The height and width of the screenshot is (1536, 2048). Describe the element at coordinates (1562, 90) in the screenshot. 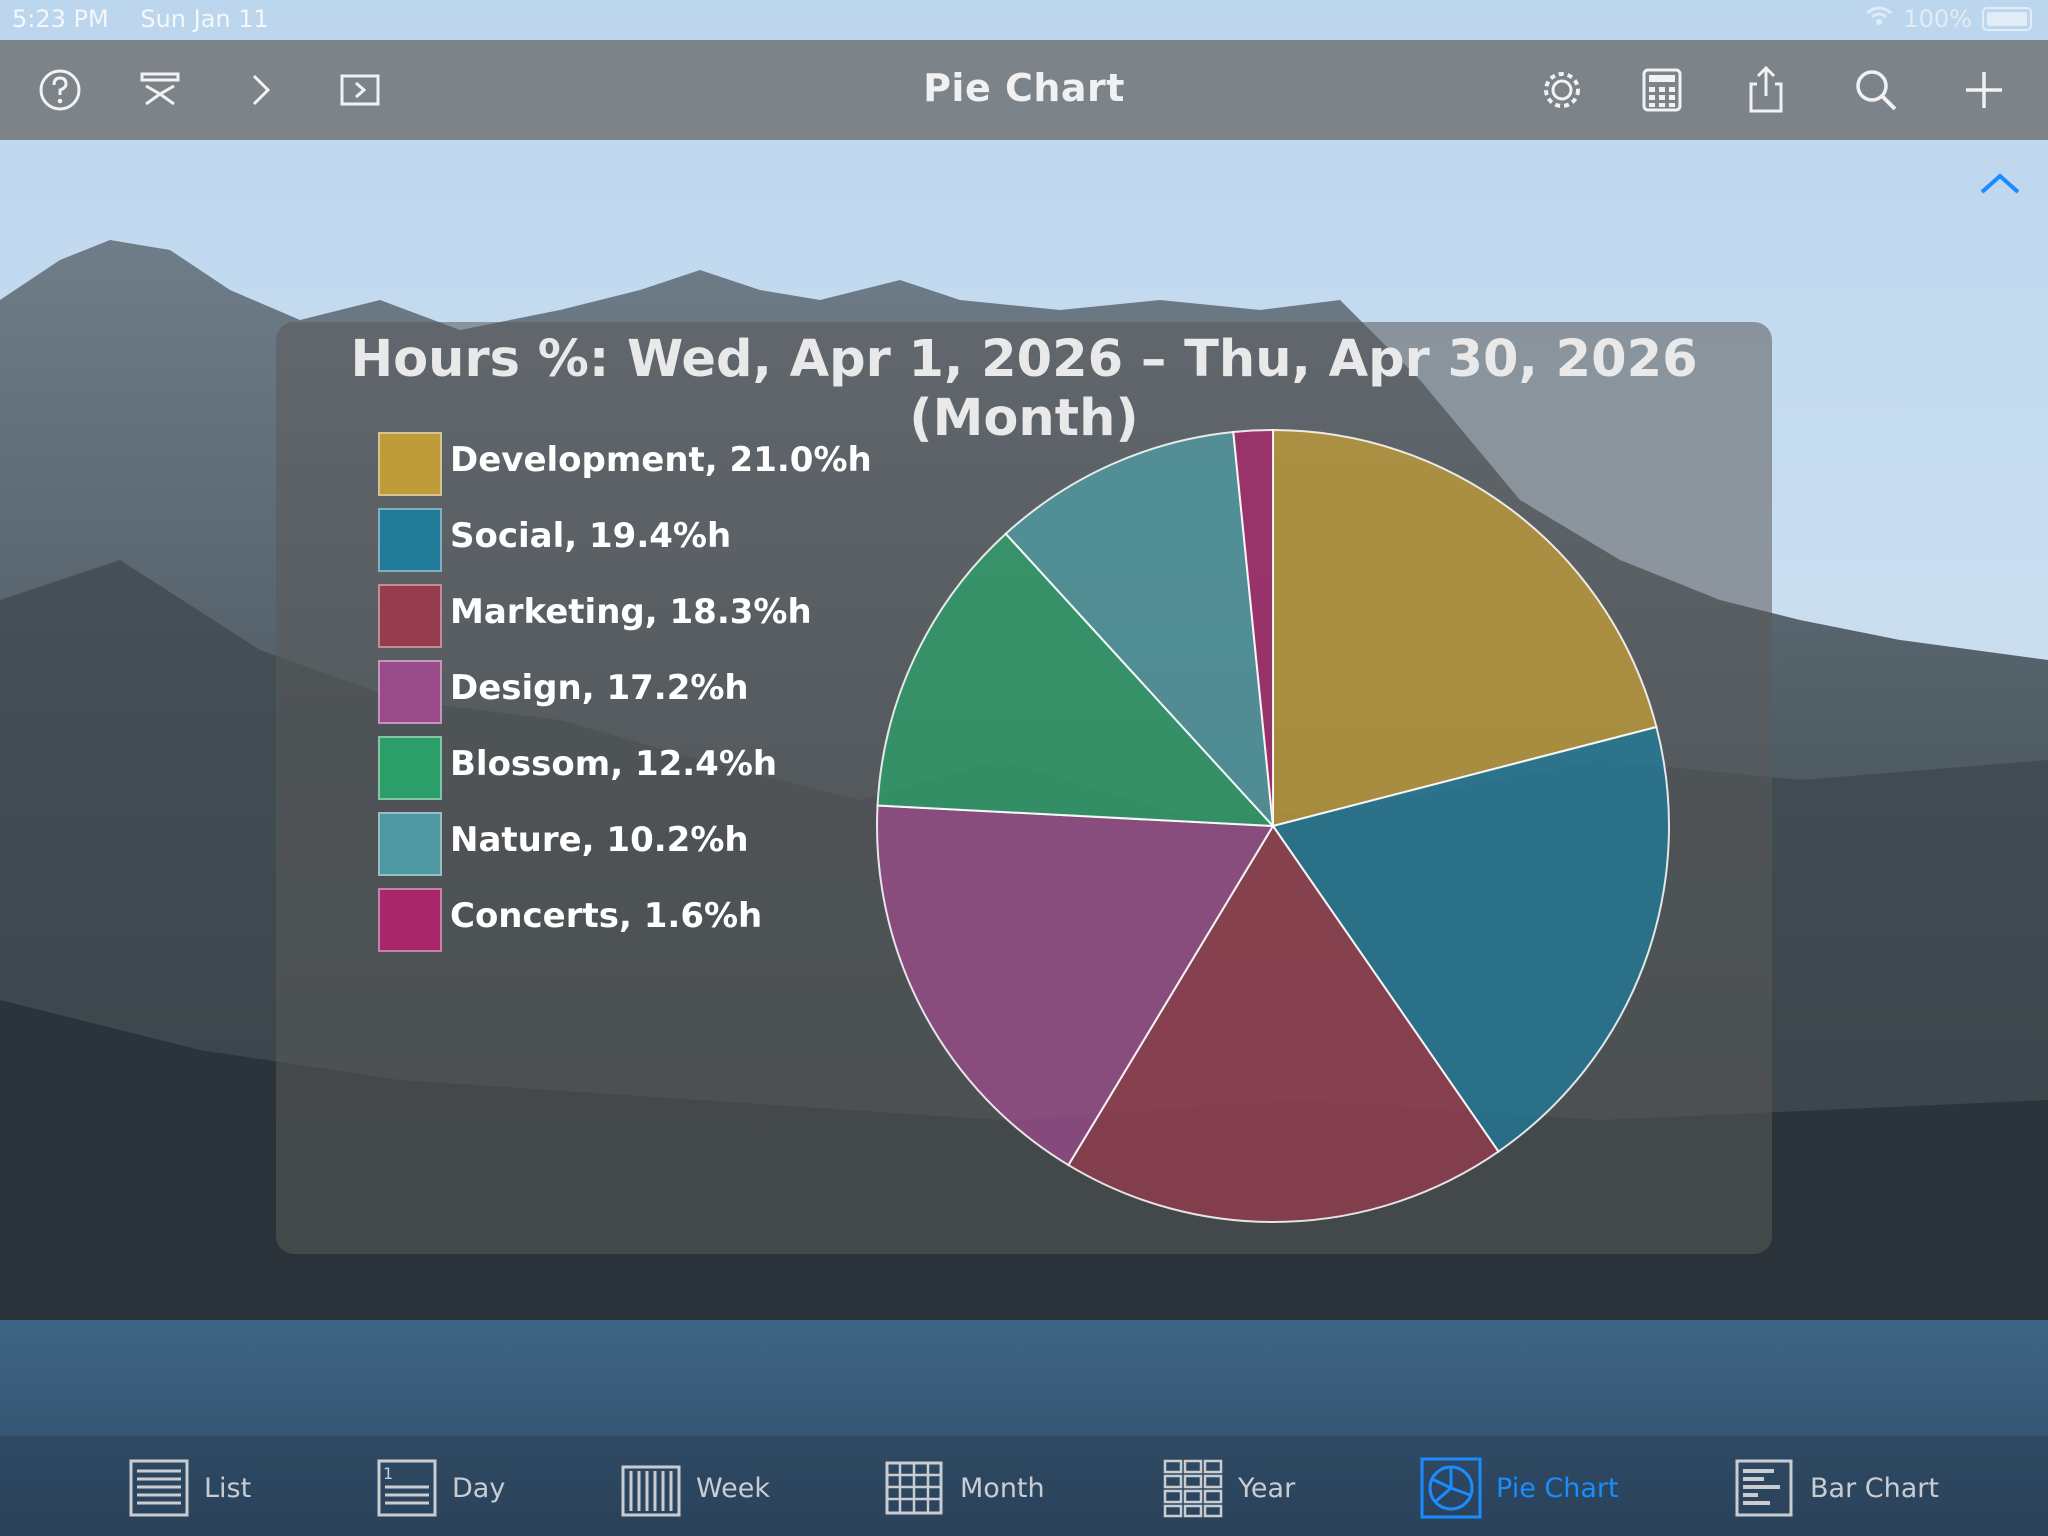

I see `gear-icon` at that location.